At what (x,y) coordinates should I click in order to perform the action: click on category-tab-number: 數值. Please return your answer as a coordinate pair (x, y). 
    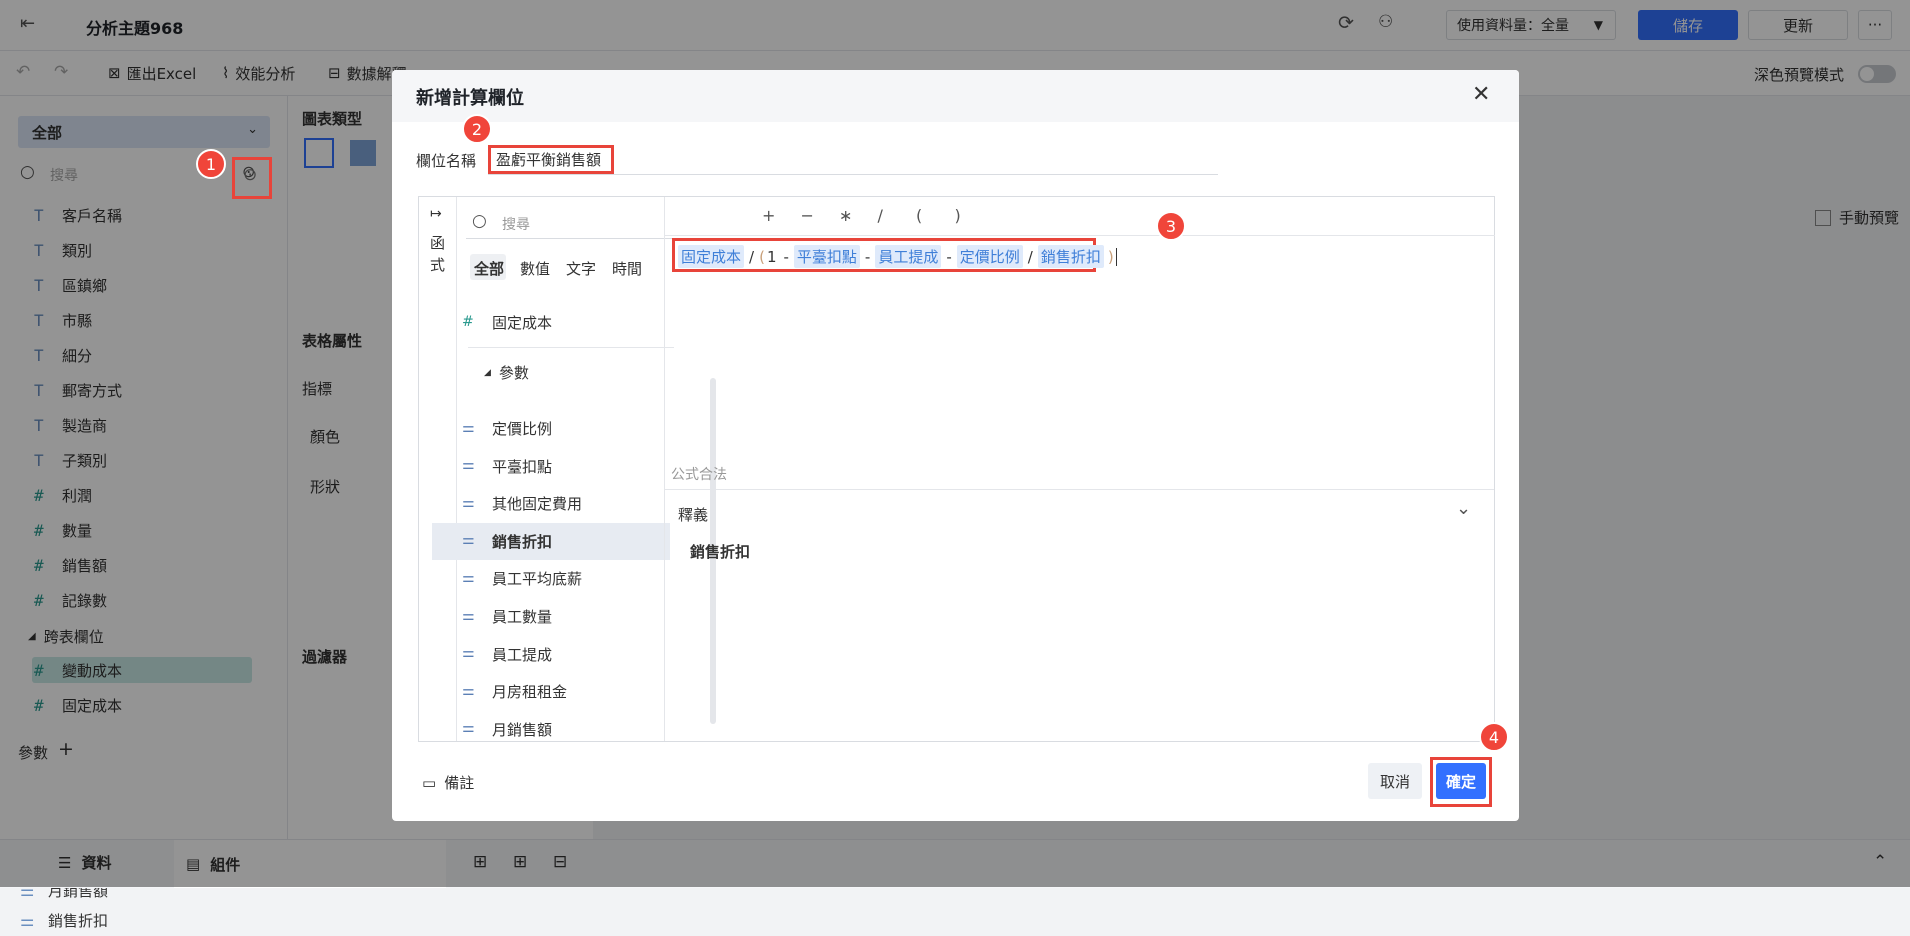
    Looking at the image, I should click on (535, 268).